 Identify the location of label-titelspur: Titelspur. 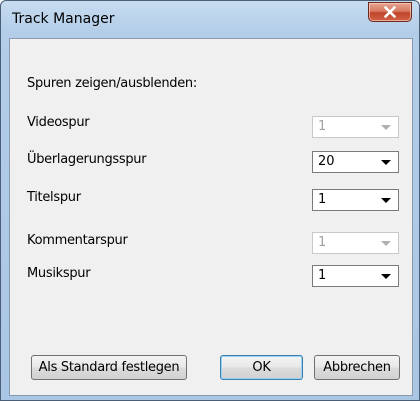
(54, 197).